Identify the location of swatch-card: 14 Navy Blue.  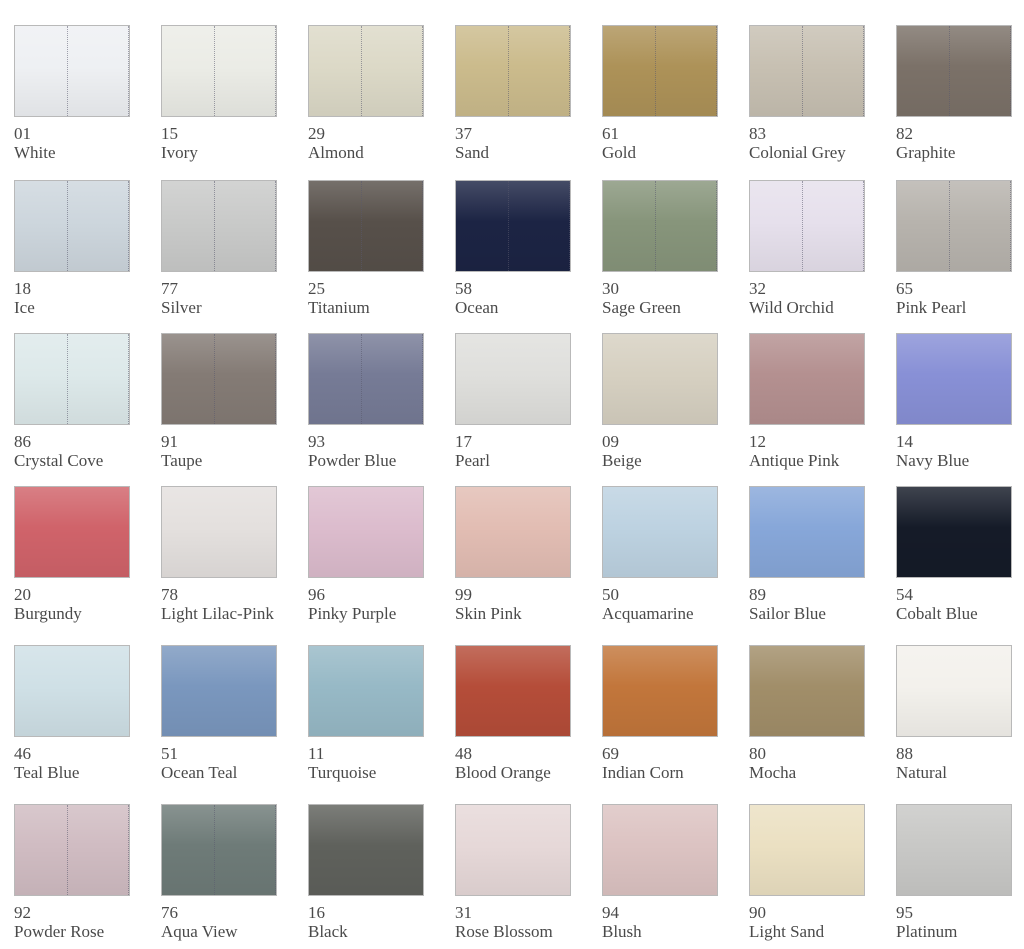
(955, 401).